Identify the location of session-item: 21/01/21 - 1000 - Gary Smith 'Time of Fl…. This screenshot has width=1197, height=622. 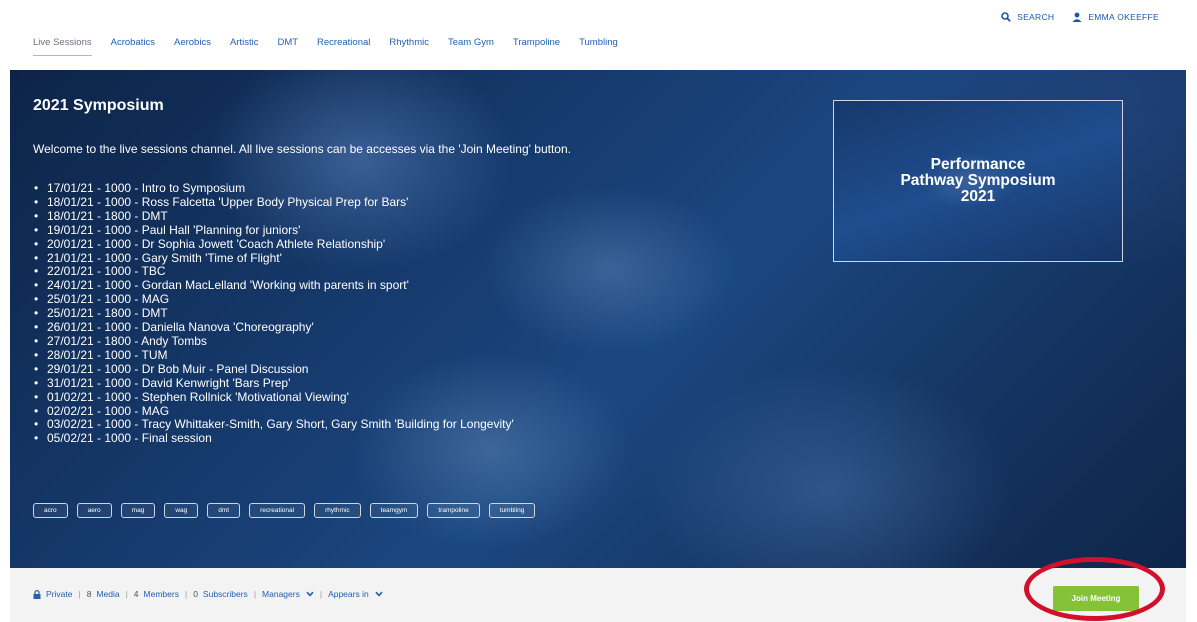
(274, 258).